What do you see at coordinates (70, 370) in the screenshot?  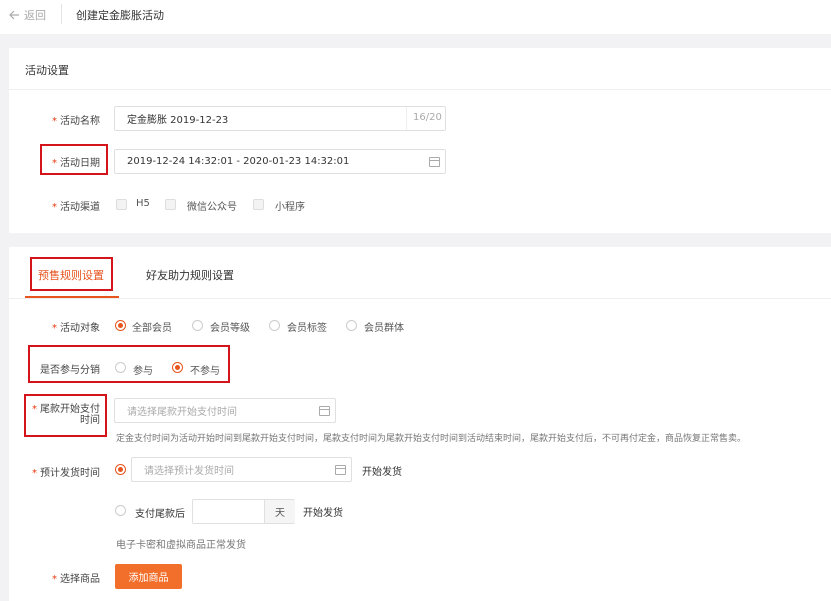 I see `distribution-label: 是否参与分销` at bounding box center [70, 370].